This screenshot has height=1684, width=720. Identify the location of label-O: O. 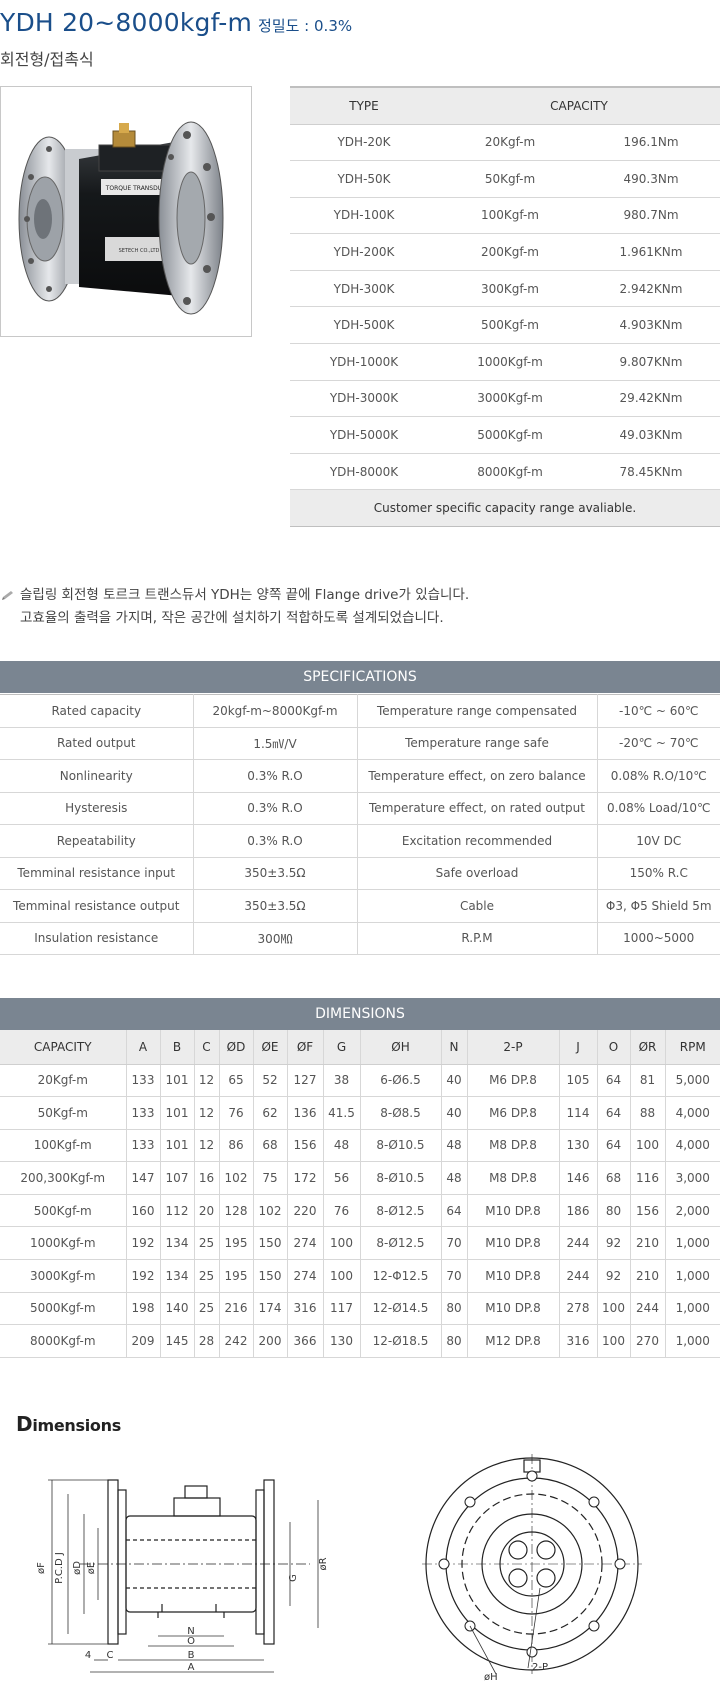
(191, 1641).